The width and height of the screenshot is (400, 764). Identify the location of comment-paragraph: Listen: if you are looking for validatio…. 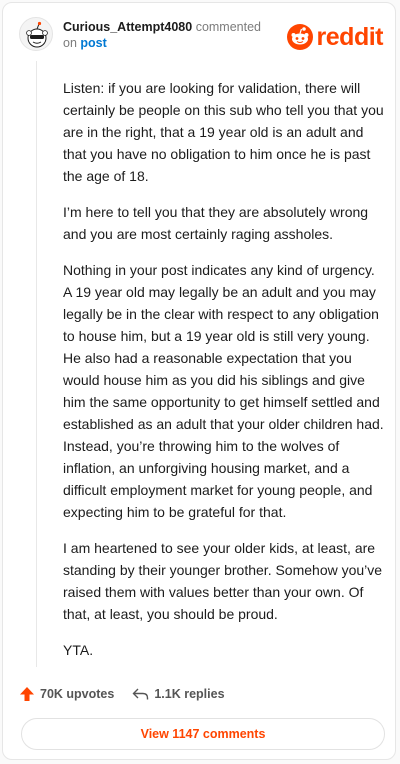
(223, 132).